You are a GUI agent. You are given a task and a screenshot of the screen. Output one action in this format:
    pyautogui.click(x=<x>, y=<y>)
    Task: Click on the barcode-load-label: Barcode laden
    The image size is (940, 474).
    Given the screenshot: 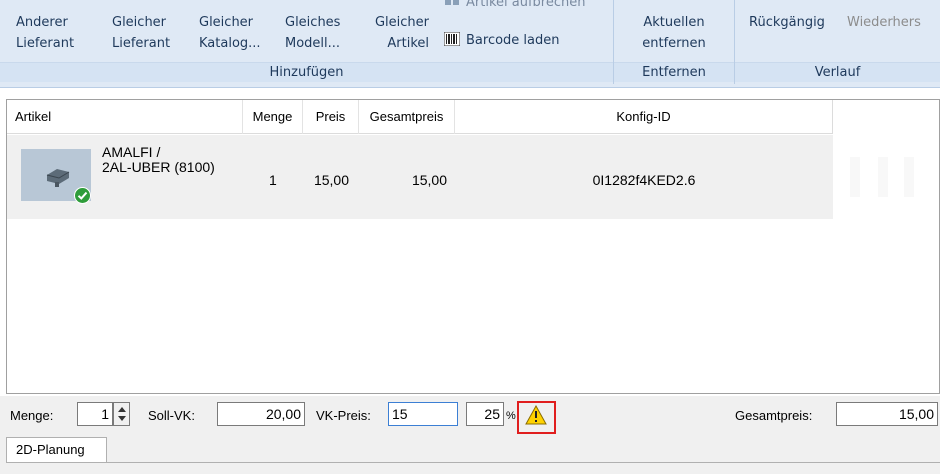 What is the action you would take?
    pyautogui.click(x=513, y=40)
    